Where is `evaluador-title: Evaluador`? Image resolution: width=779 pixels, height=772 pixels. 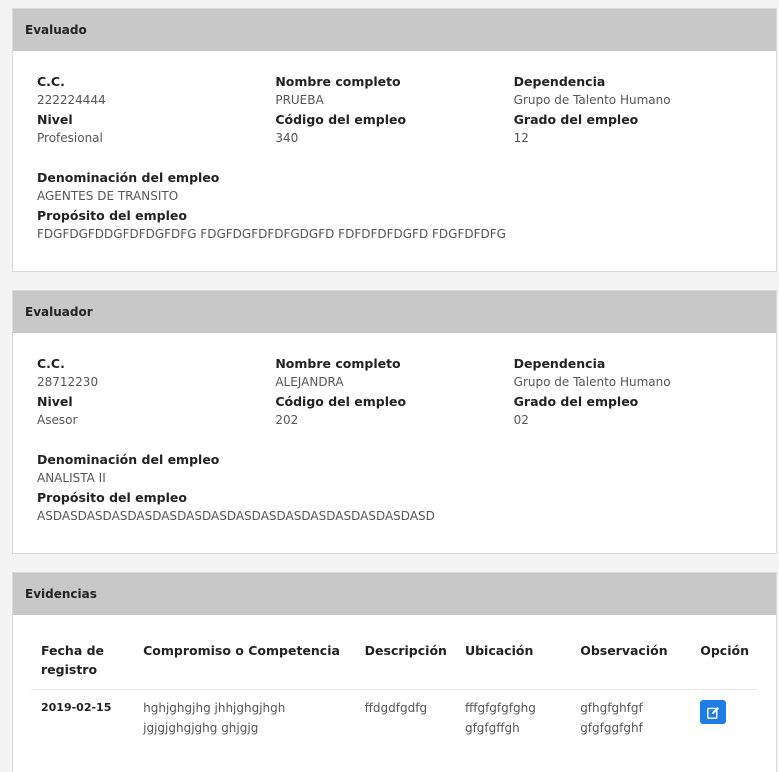 evaluador-title: Evaluador is located at coordinates (59, 312).